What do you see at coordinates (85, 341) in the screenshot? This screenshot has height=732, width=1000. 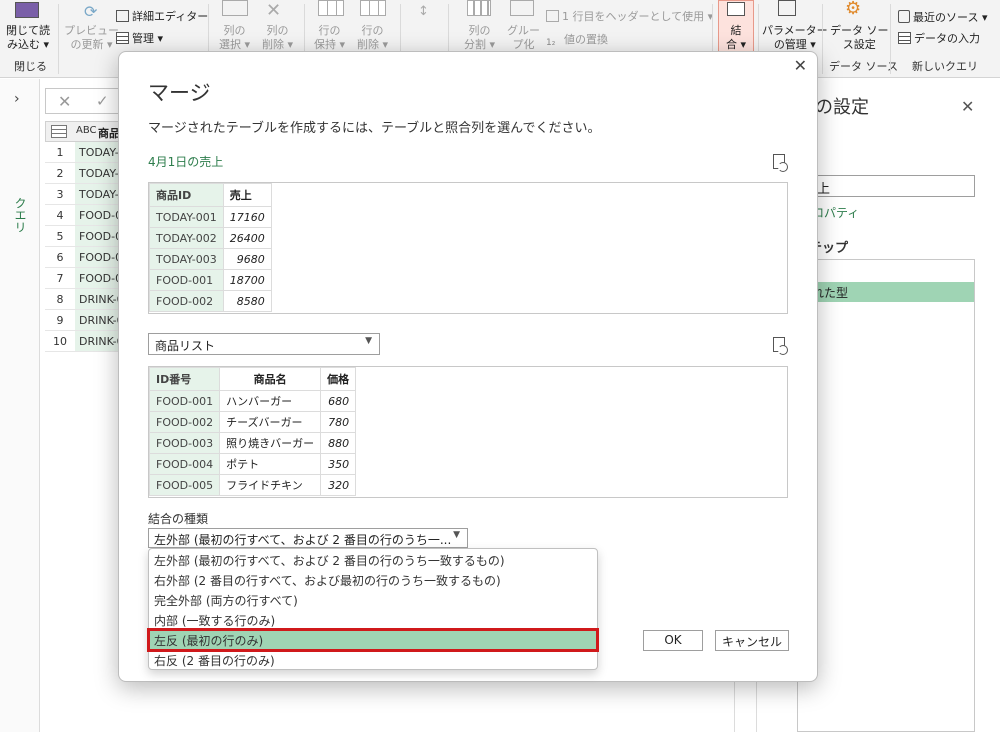 I see `table-row: 10 DRINK-0` at bounding box center [85, 341].